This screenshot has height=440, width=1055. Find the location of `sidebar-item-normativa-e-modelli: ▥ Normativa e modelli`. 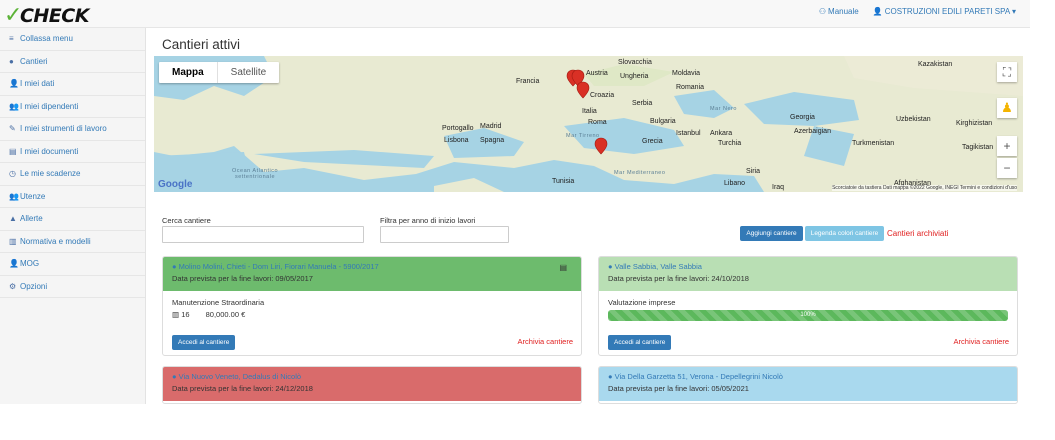

sidebar-item-normativa-e-modelli: ▥ Normativa e modelli is located at coordinates (72, 242).